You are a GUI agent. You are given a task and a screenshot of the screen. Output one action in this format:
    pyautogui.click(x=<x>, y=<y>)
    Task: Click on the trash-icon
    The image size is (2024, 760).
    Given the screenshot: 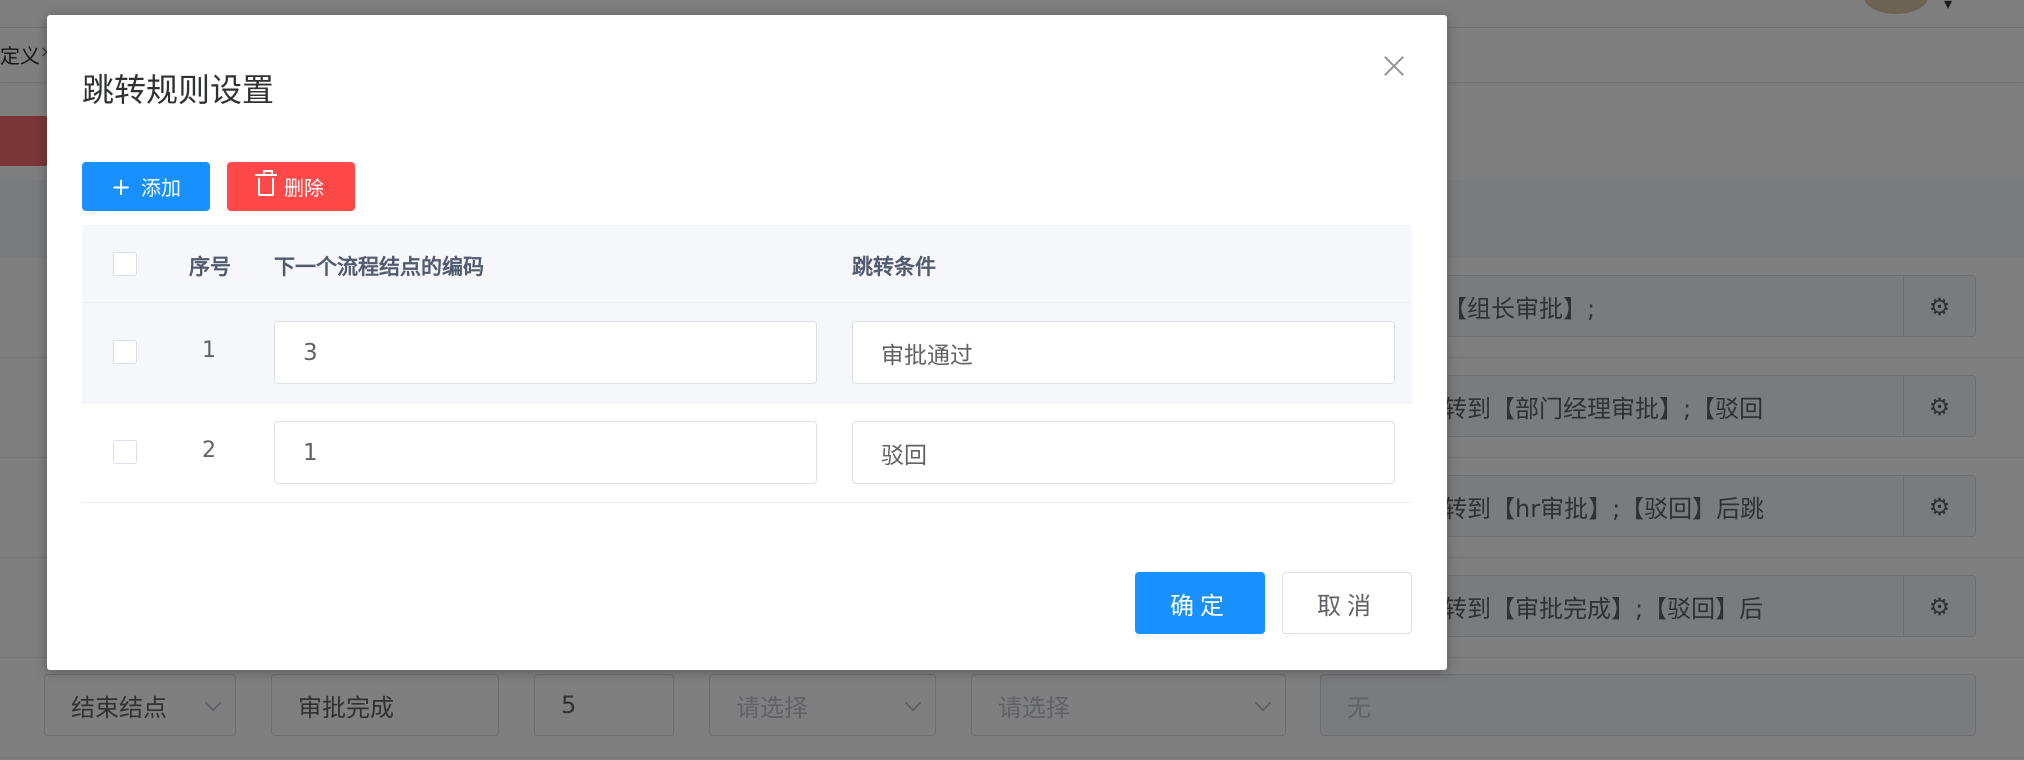 What is the action you would take?
    pyautogui.click(x=266, y=182)
    